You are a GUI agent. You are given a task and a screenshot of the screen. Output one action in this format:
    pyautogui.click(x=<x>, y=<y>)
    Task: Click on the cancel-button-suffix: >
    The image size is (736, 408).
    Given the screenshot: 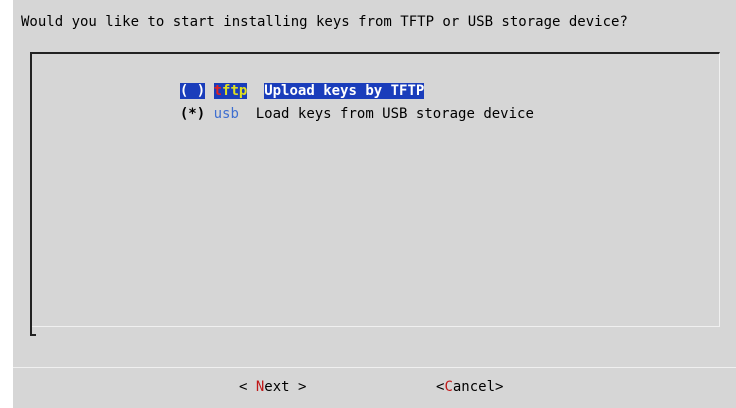 What is the action you would take?
    pyautogui.click(x=499, y=387)
    